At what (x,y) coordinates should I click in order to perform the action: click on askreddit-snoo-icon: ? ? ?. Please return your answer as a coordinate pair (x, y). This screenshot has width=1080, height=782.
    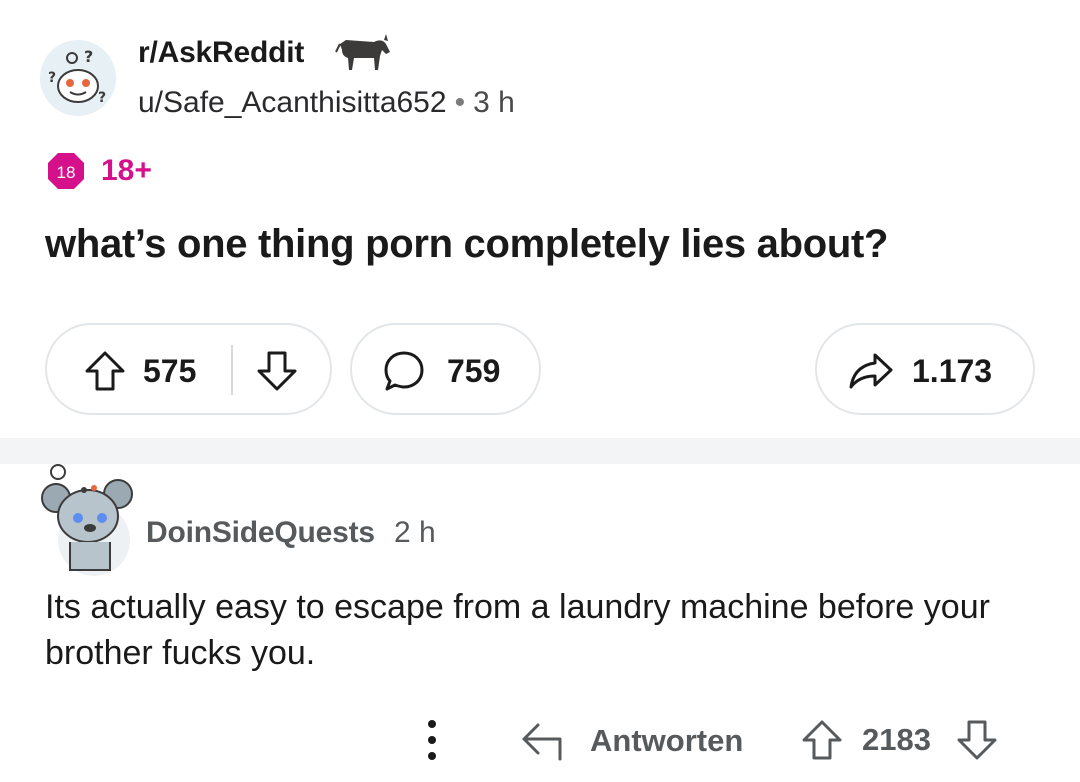
    Looking at the image, I should click on (78, 78).